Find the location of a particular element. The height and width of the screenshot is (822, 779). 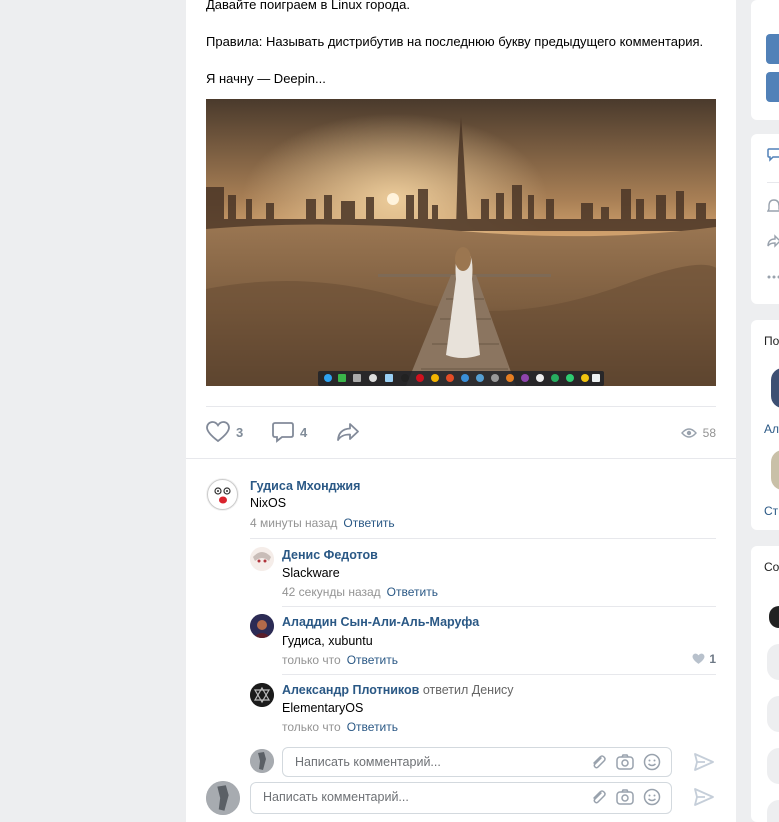

comment-time: 4 минуты назад is located at coordinates (293, 523).